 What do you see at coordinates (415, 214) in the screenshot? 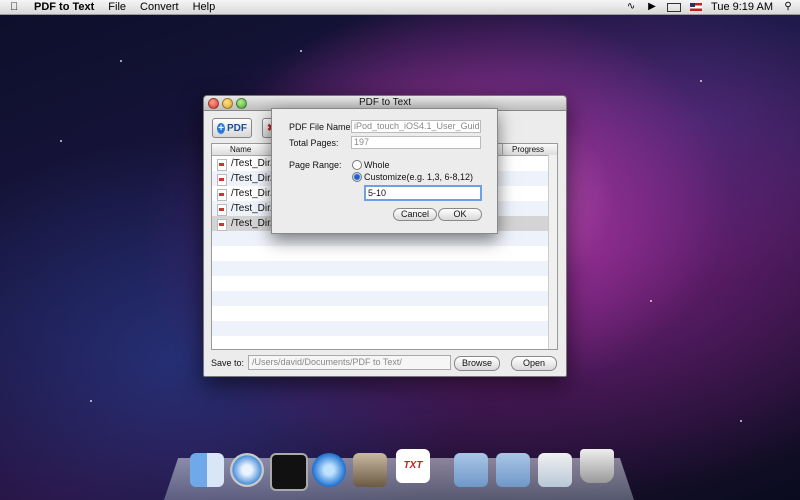
I see `cancel-button: Cancel` at bounding box center [415, 214].